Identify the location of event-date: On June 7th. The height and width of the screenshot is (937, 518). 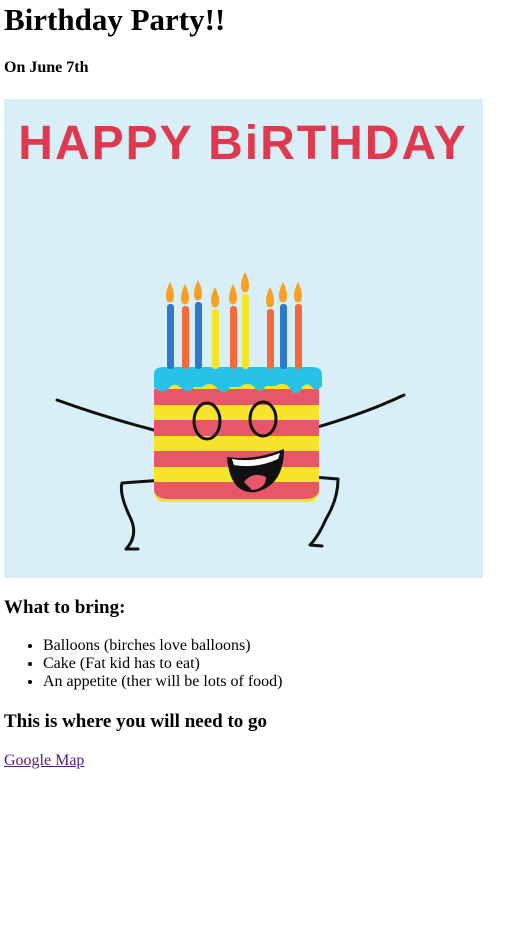
(46, 67).